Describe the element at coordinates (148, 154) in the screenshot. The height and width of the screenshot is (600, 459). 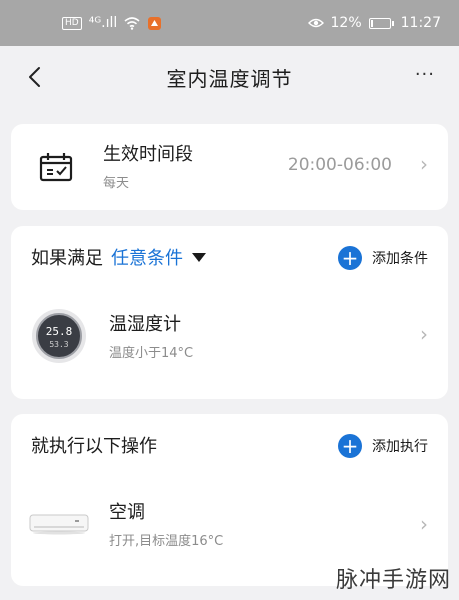
I see `schedule-title: 生效时间段` at that location.